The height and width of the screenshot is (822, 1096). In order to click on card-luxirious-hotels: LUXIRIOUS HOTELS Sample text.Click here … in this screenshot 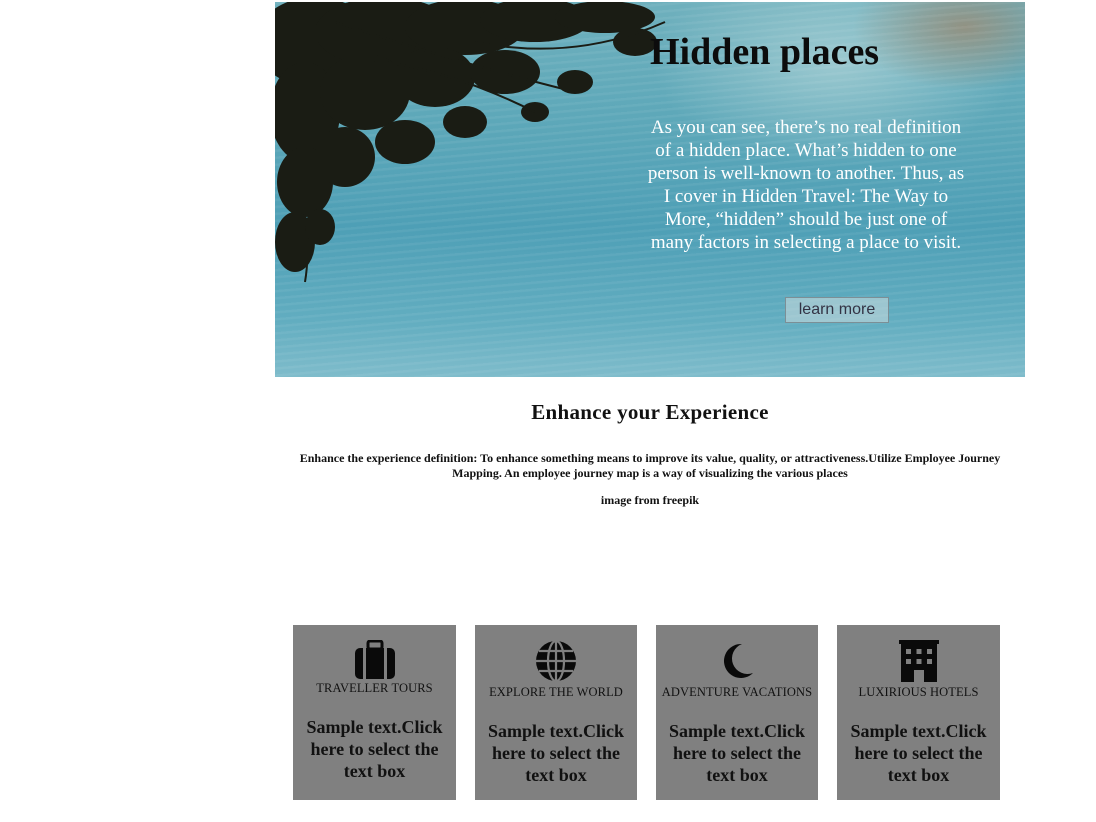, I will do `click(918, 712)`.